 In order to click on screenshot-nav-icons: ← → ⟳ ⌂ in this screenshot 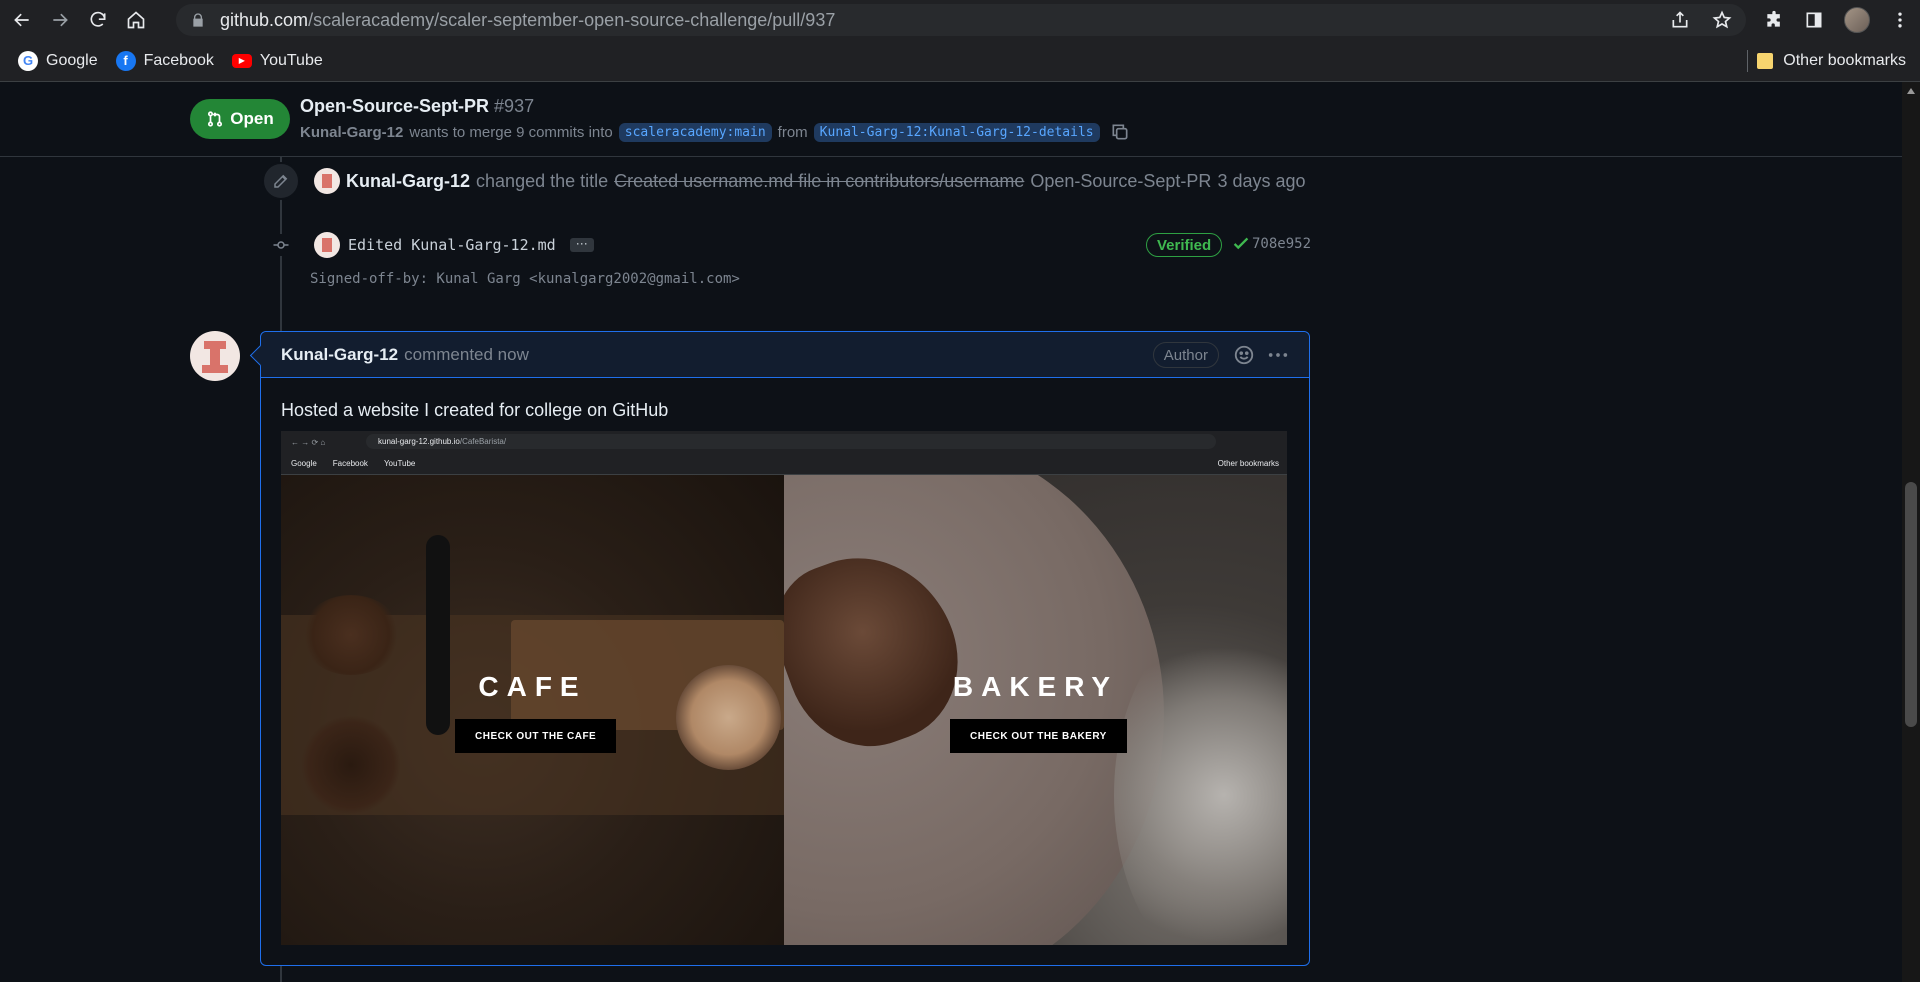, I will do `click(308, 442)`.